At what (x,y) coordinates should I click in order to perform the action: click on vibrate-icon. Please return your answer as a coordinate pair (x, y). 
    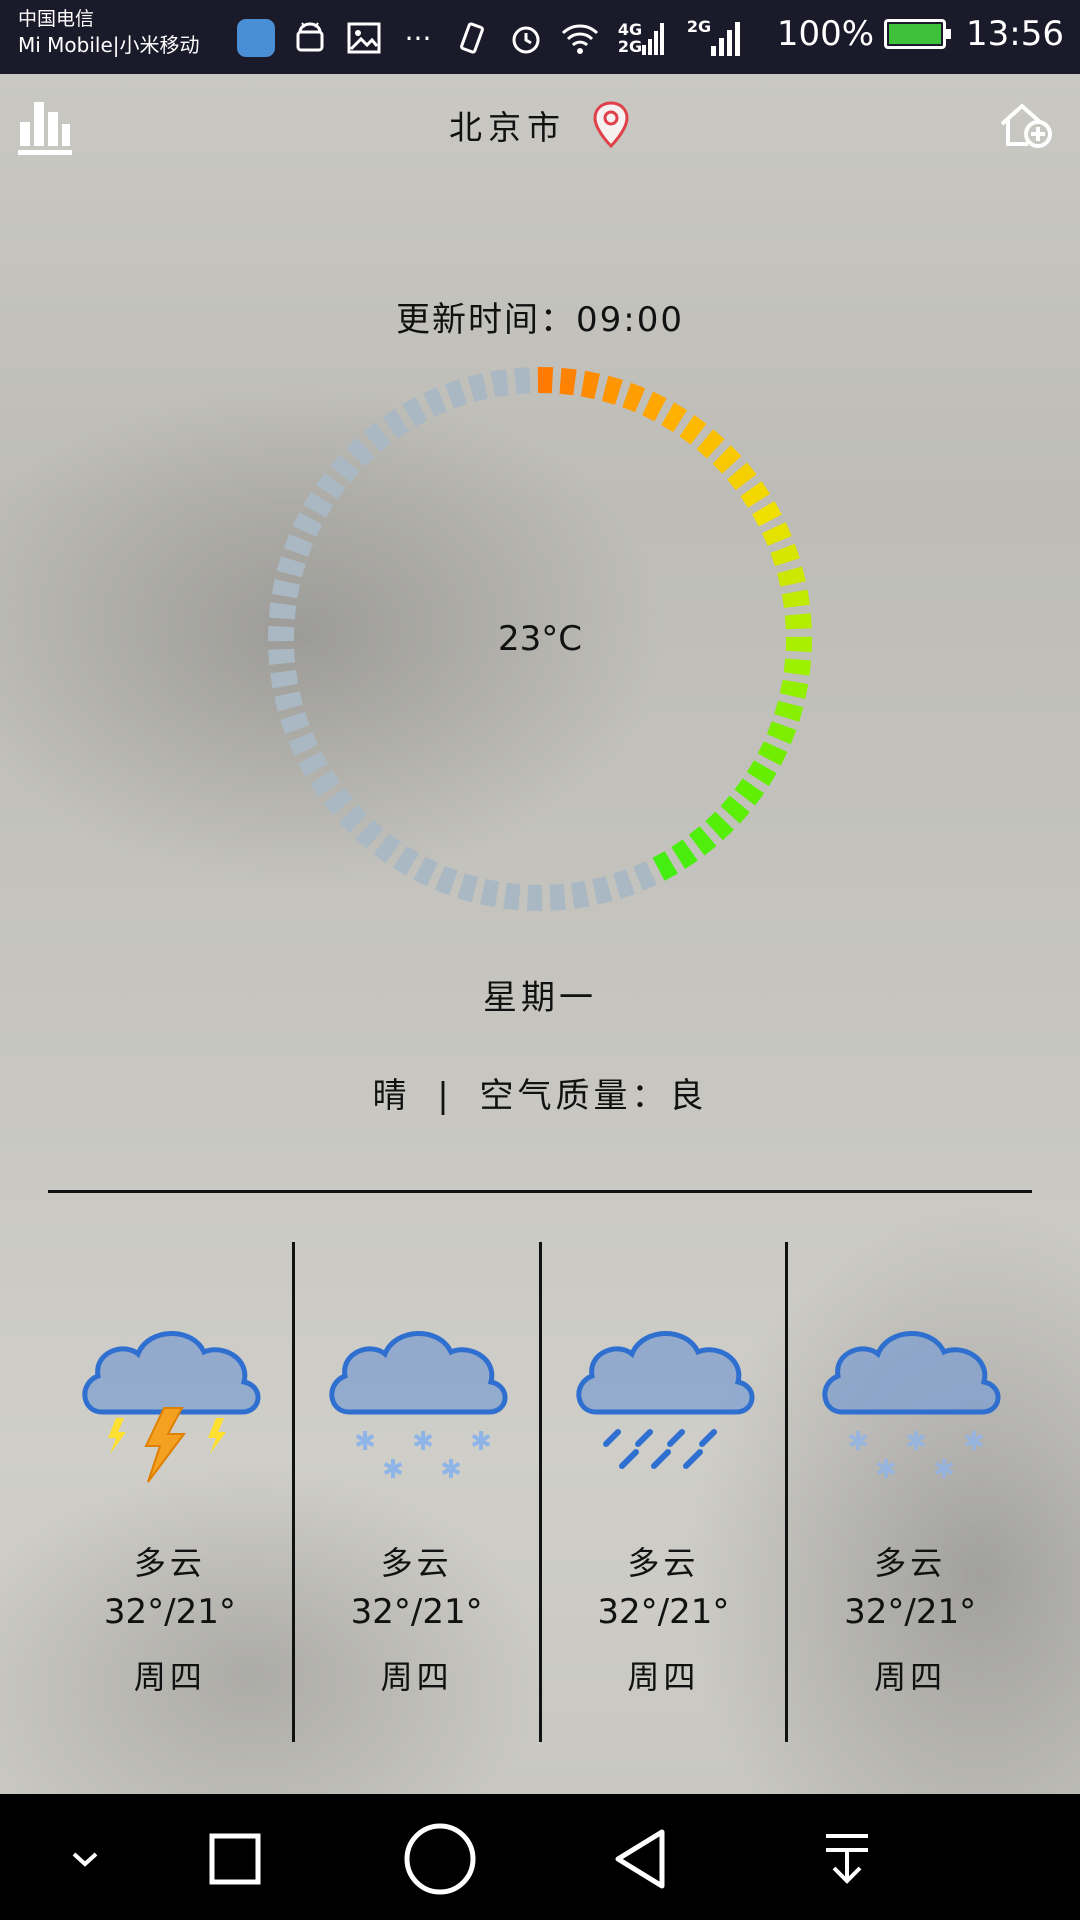
    Looking at the image, I should click on (472, 38).